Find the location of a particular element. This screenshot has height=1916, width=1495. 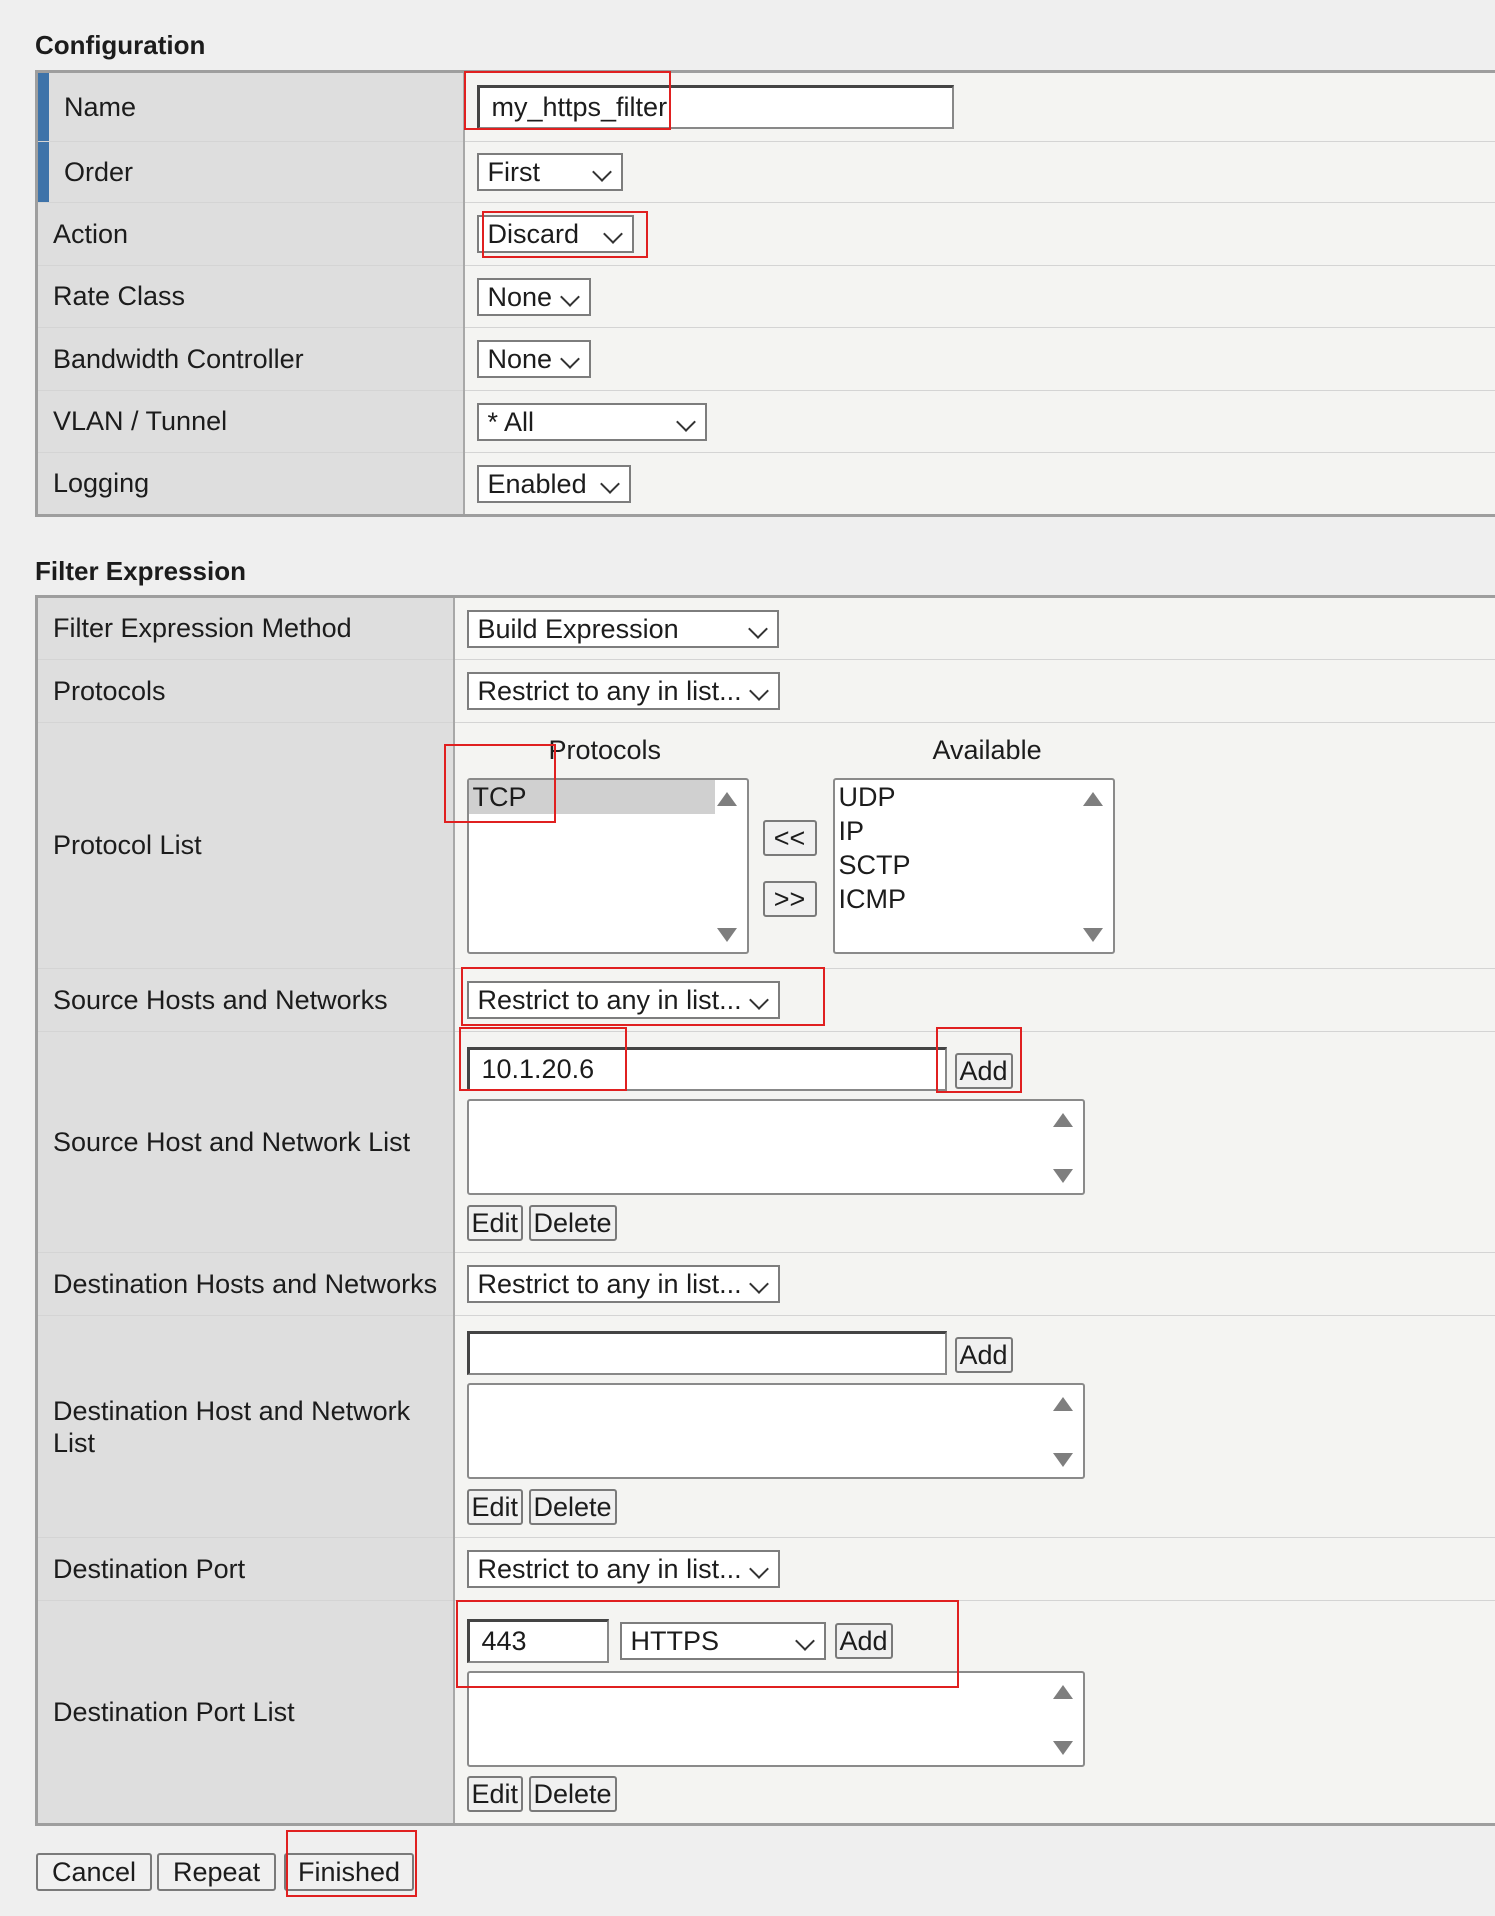

finished-button: Finished is located at coordinates (349, 1872).